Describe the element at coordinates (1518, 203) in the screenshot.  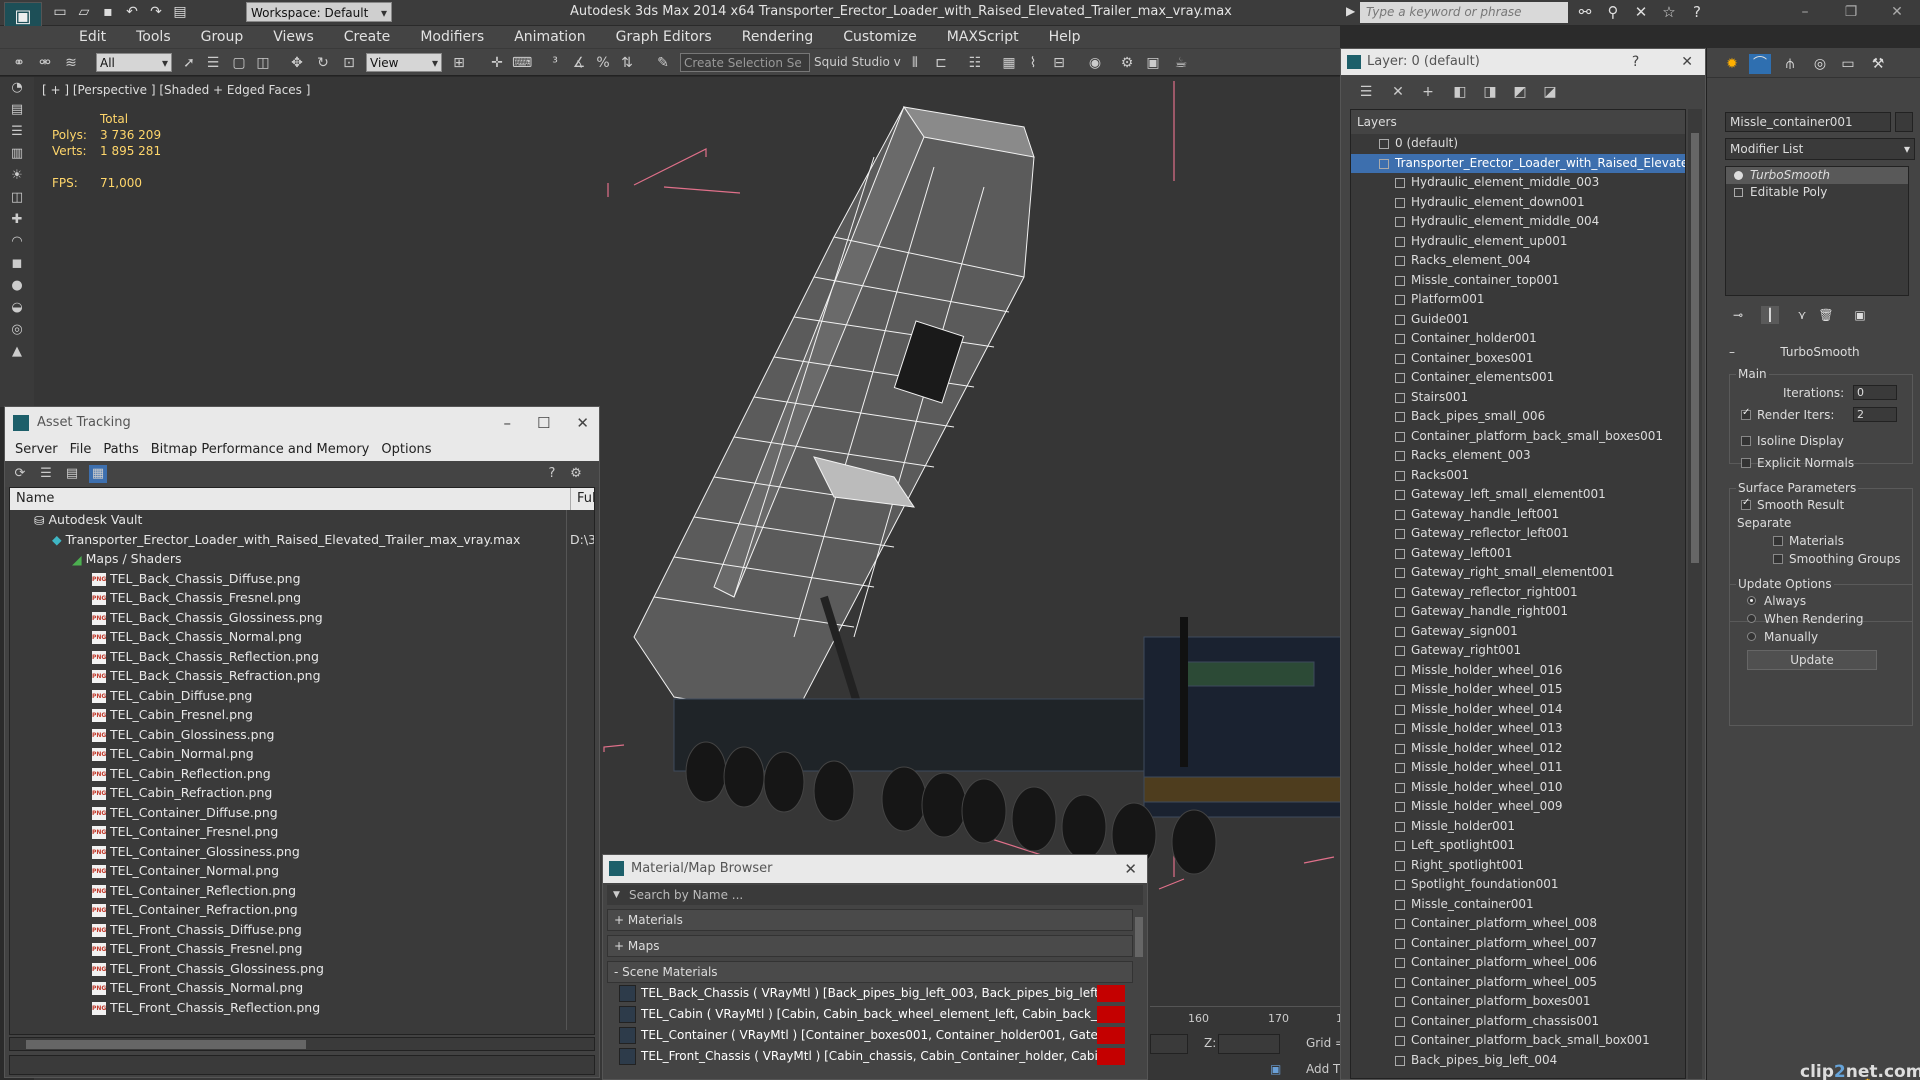
I see `object-row: Hydraulic_element_down001` at that location.